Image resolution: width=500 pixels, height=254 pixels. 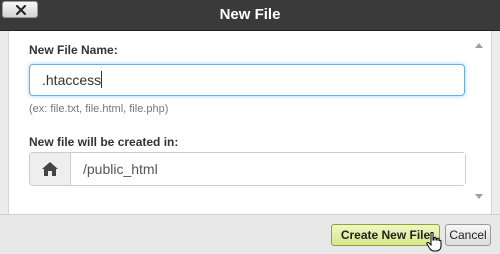 What do you see at coordinates (101, 79) in the screenshot?
I see `text-caret` at bounding box center [101, 79].